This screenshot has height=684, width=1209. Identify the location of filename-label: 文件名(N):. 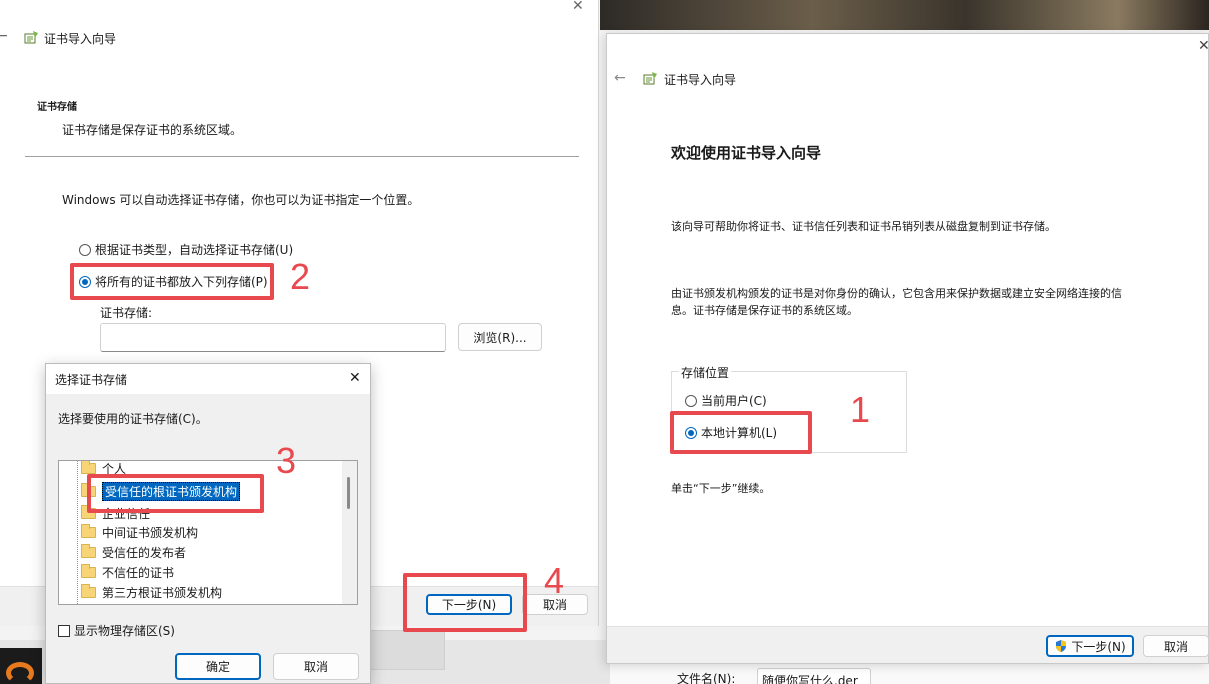
(706, 678).